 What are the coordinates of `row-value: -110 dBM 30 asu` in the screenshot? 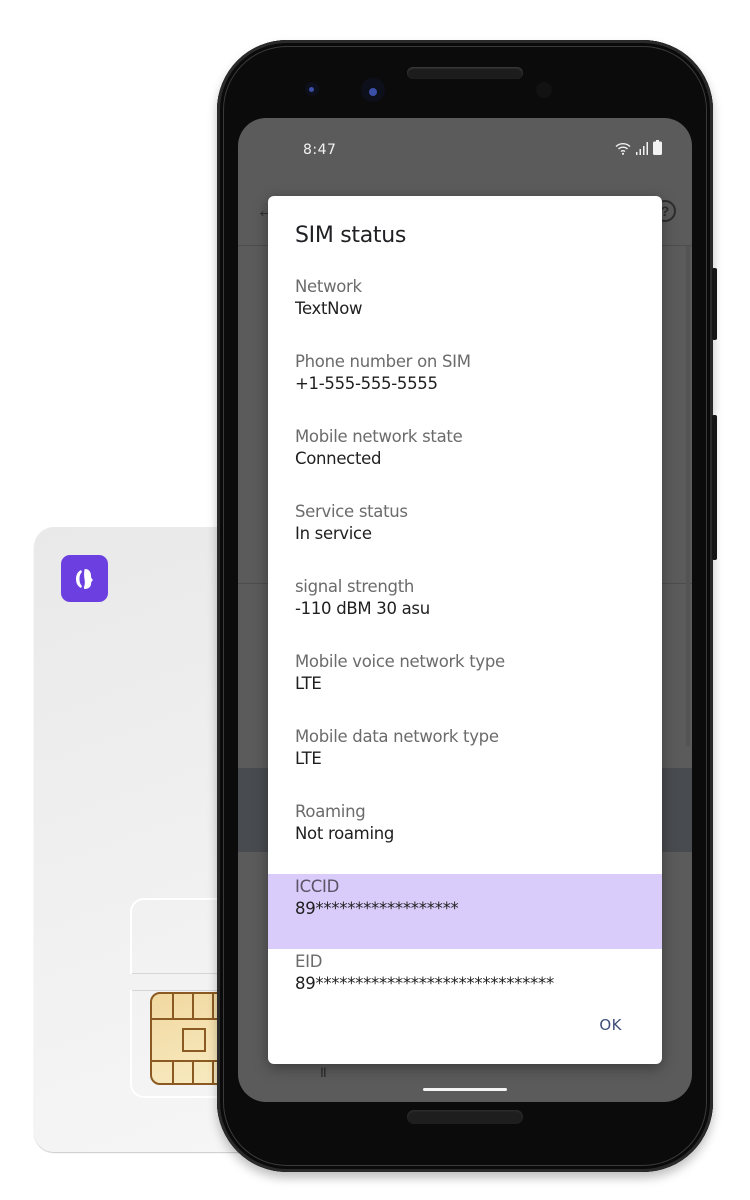 It's located at (362, 608).